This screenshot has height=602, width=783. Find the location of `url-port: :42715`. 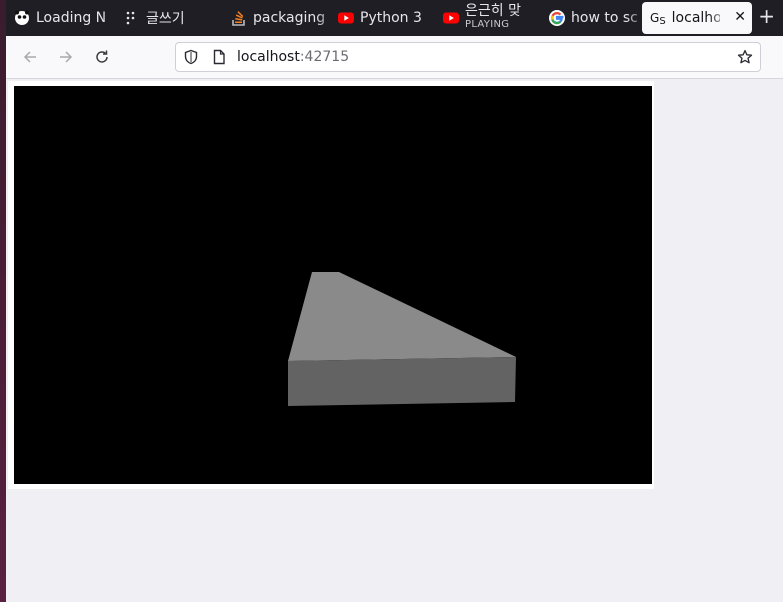

url-port: :42715 is located at coordinates (324, 57).